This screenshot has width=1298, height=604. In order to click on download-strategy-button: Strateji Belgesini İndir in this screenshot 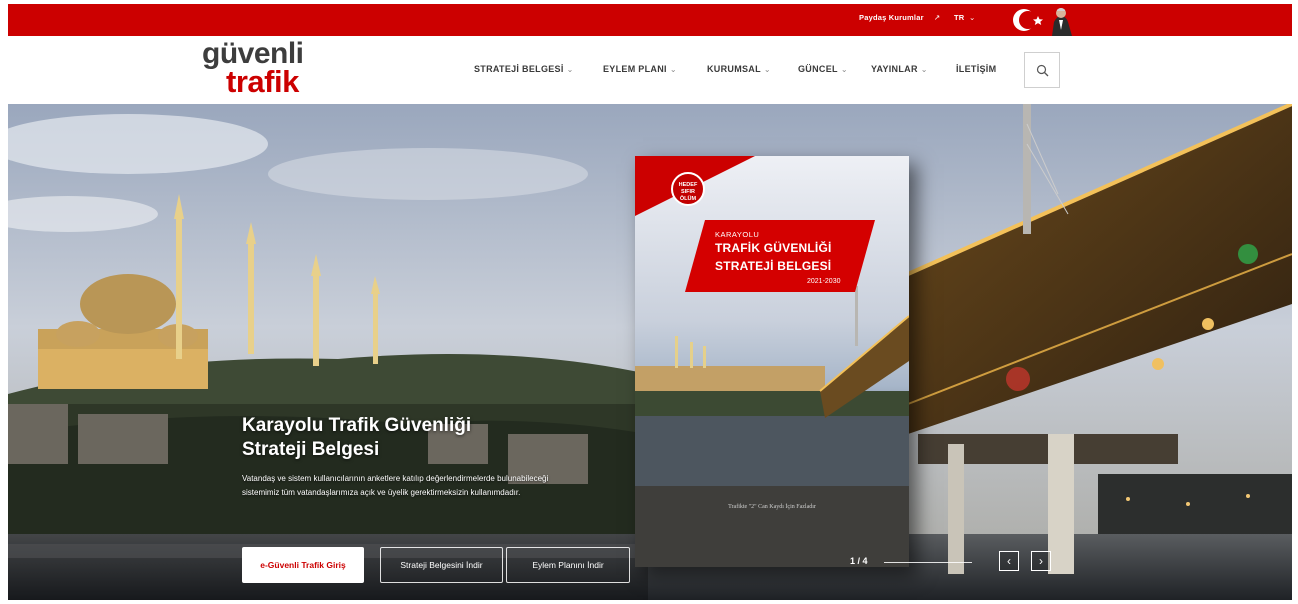, I will do `click(441, 565)`.